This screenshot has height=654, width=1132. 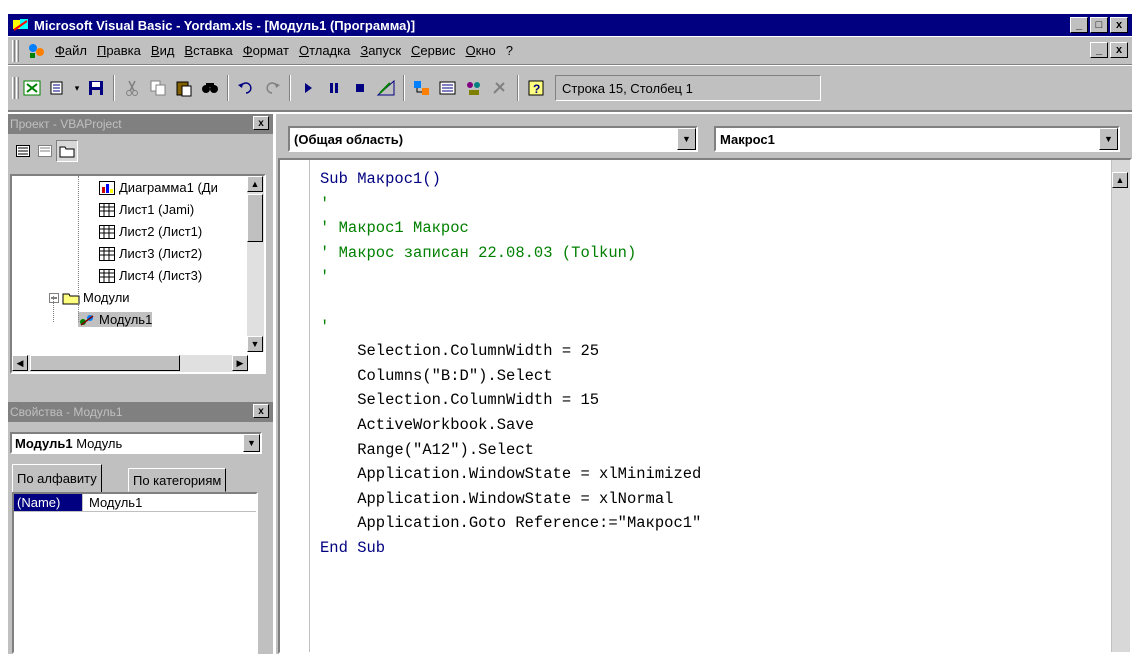 What do you see at coordinates (136, 443) in the screenshot?
I see `properties-object-select: Модуль1 Модуль ▼` at bounding box center [136, 443].